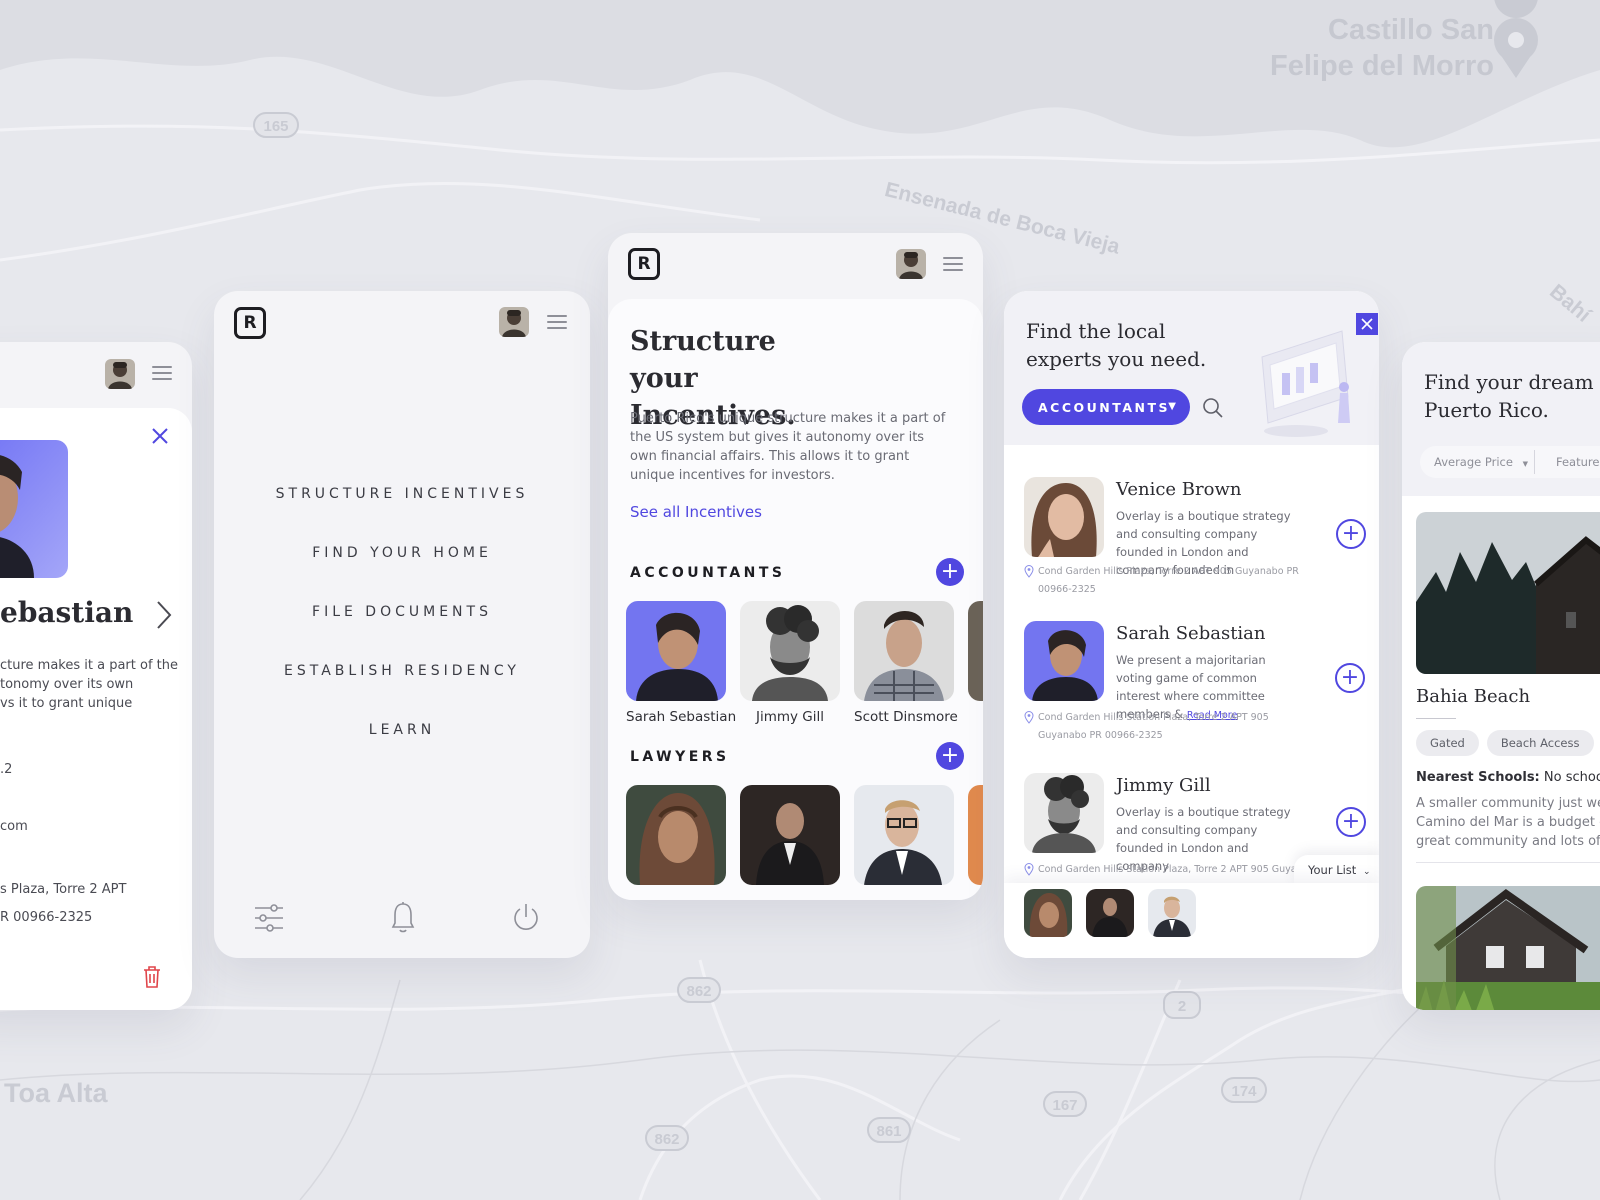 The image size is (1600, 1200). Describe the element at coordinates (975, 835) in the screenshot. I see `lawyer-photo-partial` at that location.